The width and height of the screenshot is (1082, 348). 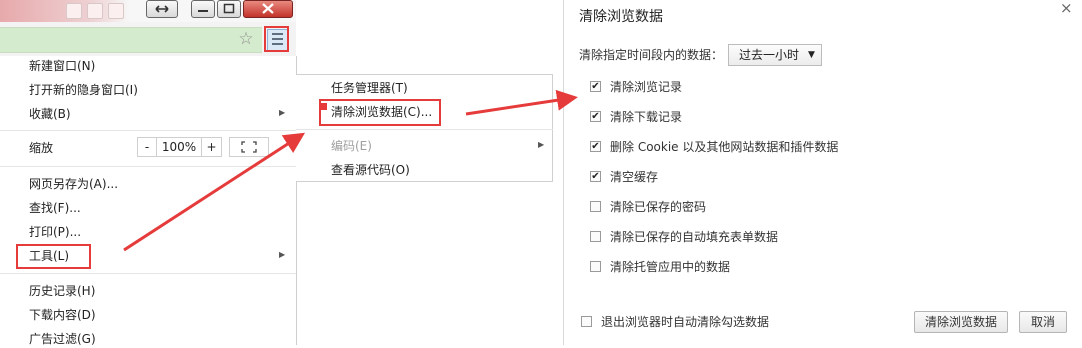 I want to click on arrow-tools-to-submenu-icon, so click(x=214, y=192).